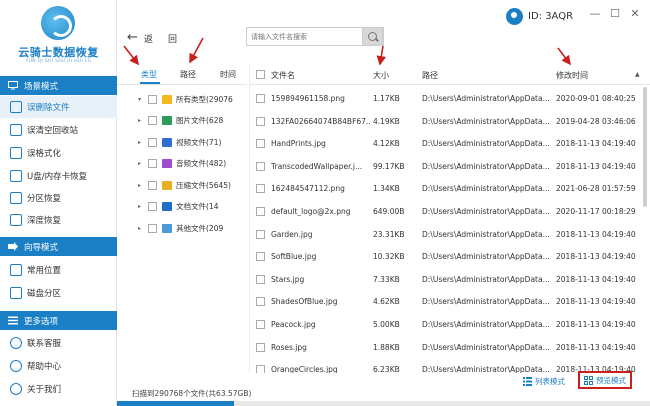  I want to click on trash-file-icon, so click(16, 107).